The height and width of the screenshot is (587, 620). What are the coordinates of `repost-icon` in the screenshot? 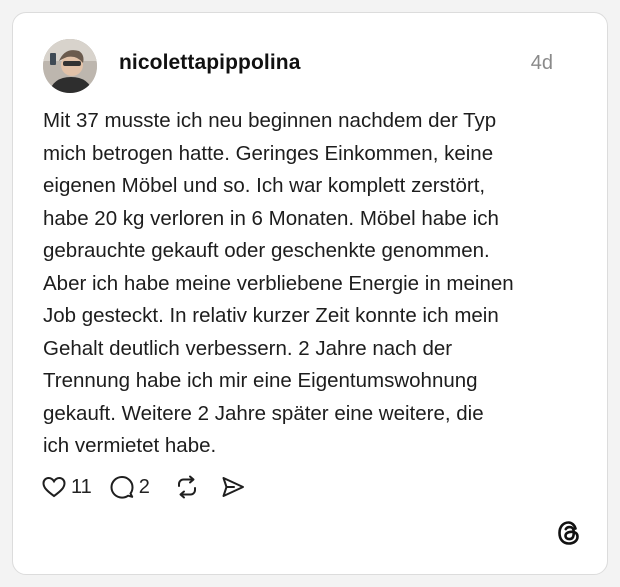 It's located at (187, 487).